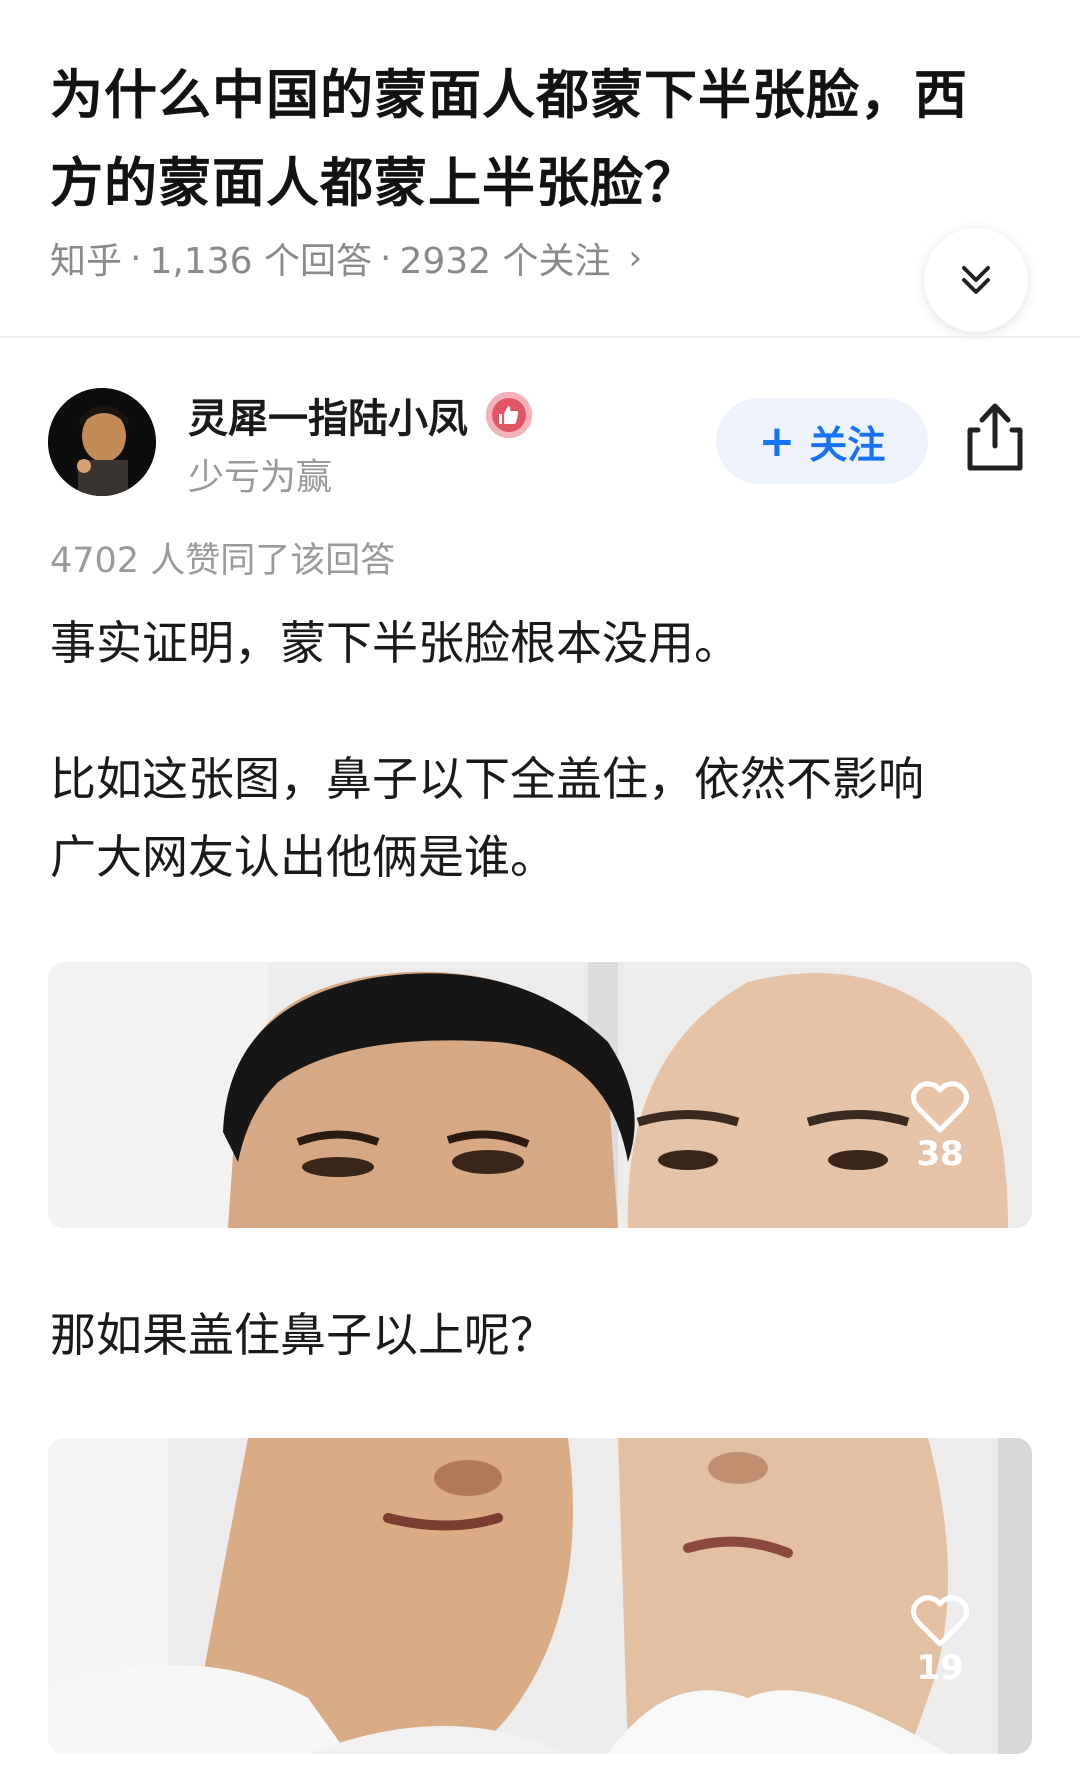 This screenshot has height=1789, width=1080. I want to click on answer-paragraph-line: 广大网友认出他俩是谁。, so click(303, 857).